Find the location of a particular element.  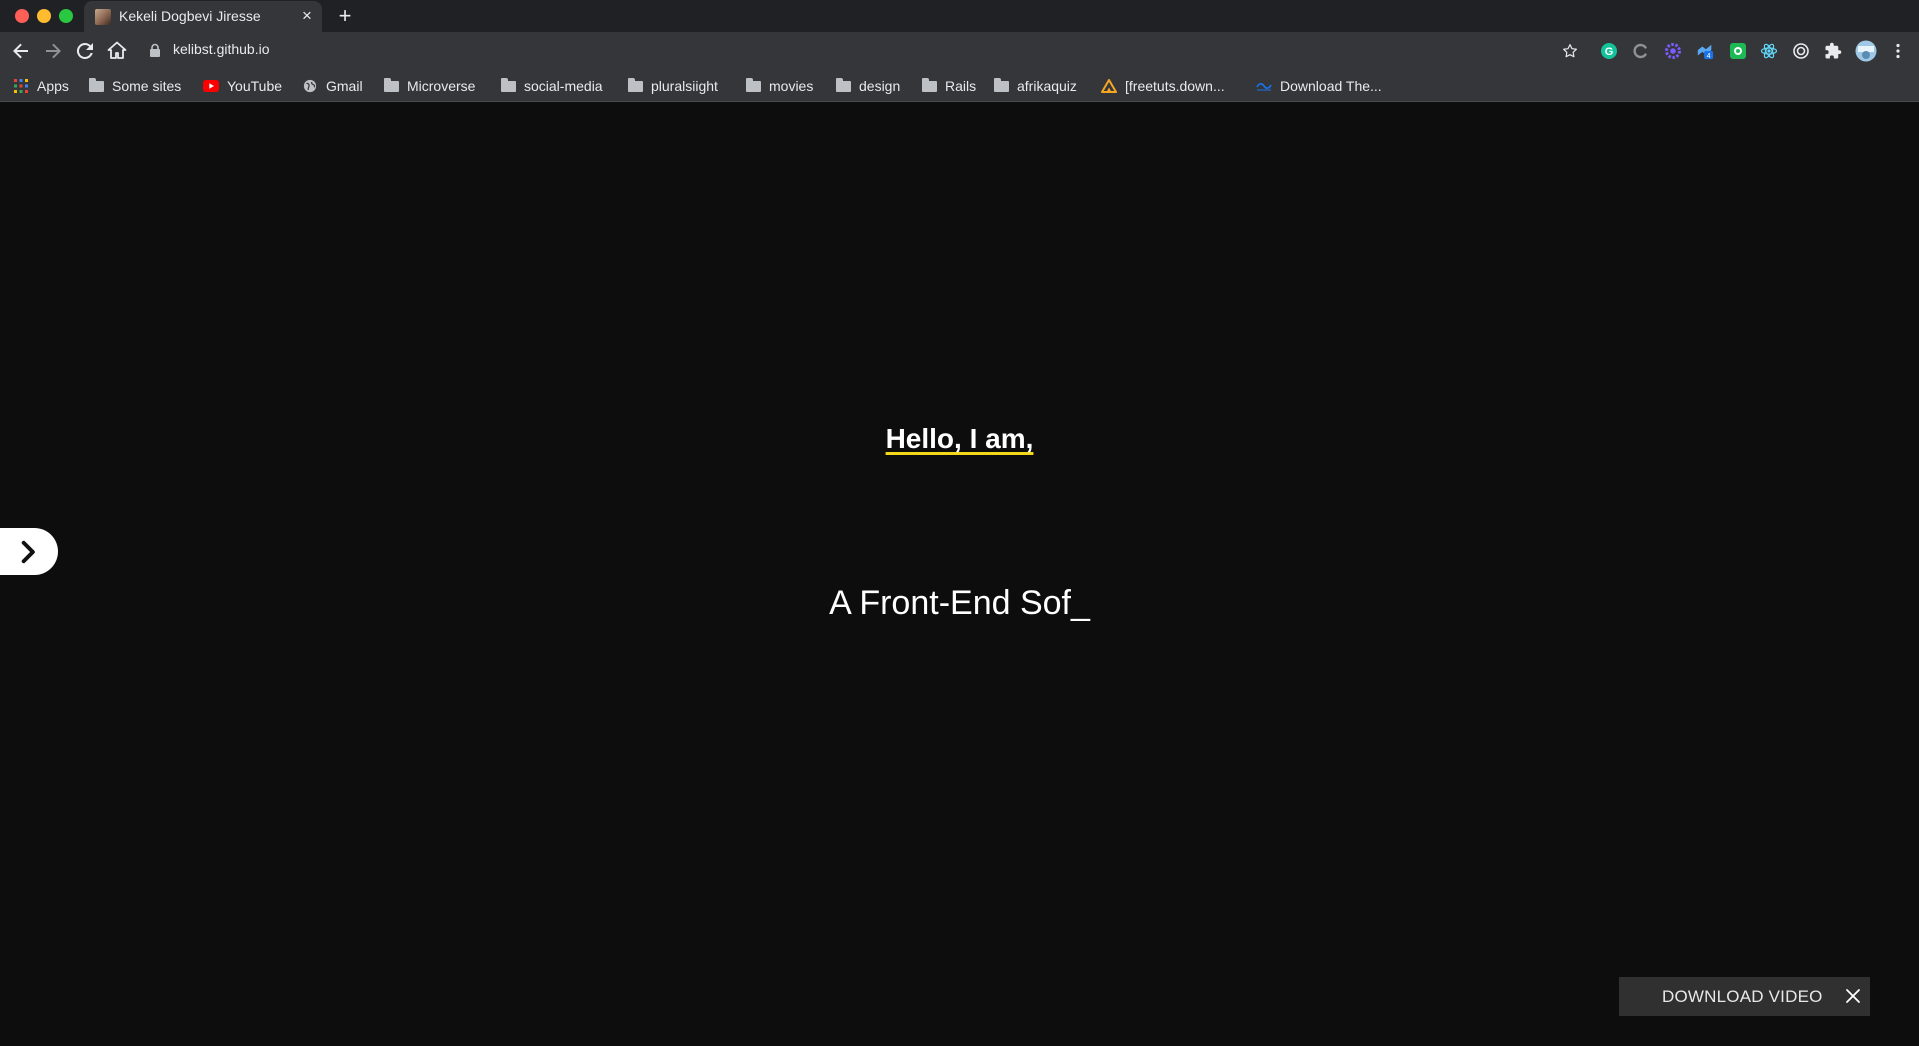

download-site-icon is located at coordinates (1264, 87).